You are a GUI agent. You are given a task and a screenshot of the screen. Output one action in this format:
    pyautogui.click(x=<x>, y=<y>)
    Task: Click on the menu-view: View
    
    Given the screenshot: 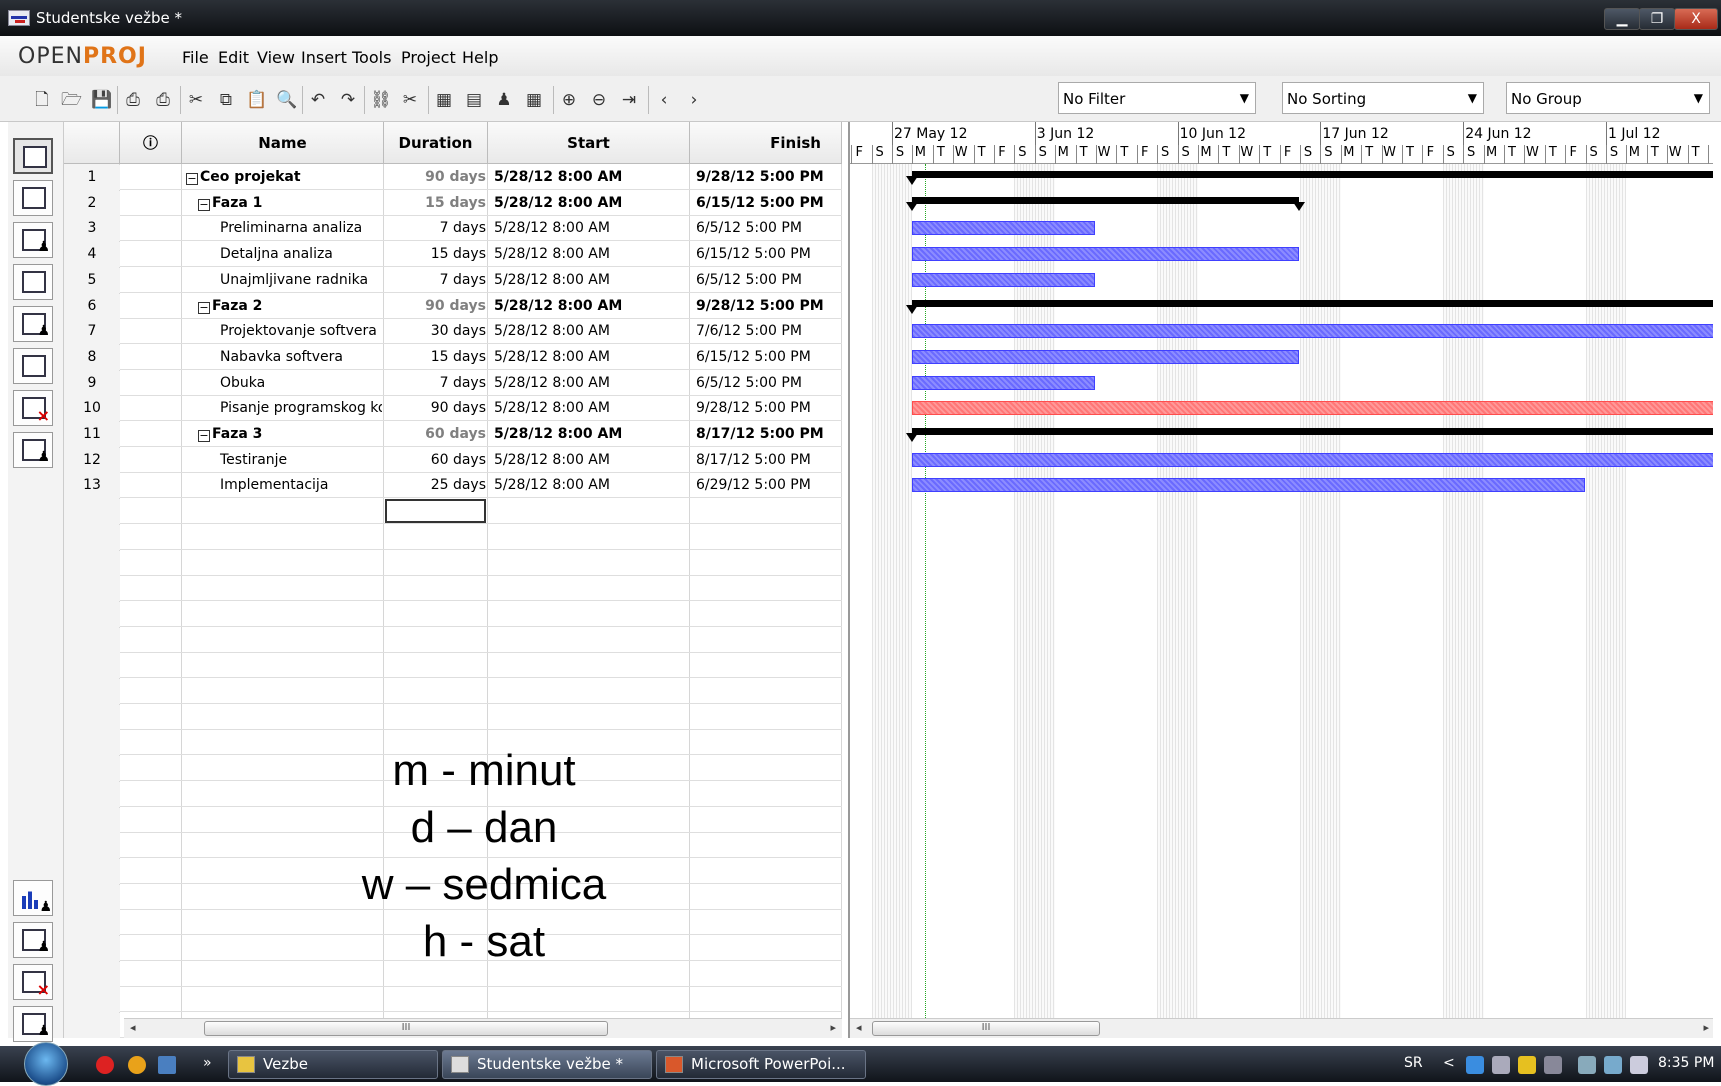 What is the action you would take?
    pyautogui.click(x=276, y=57)
    